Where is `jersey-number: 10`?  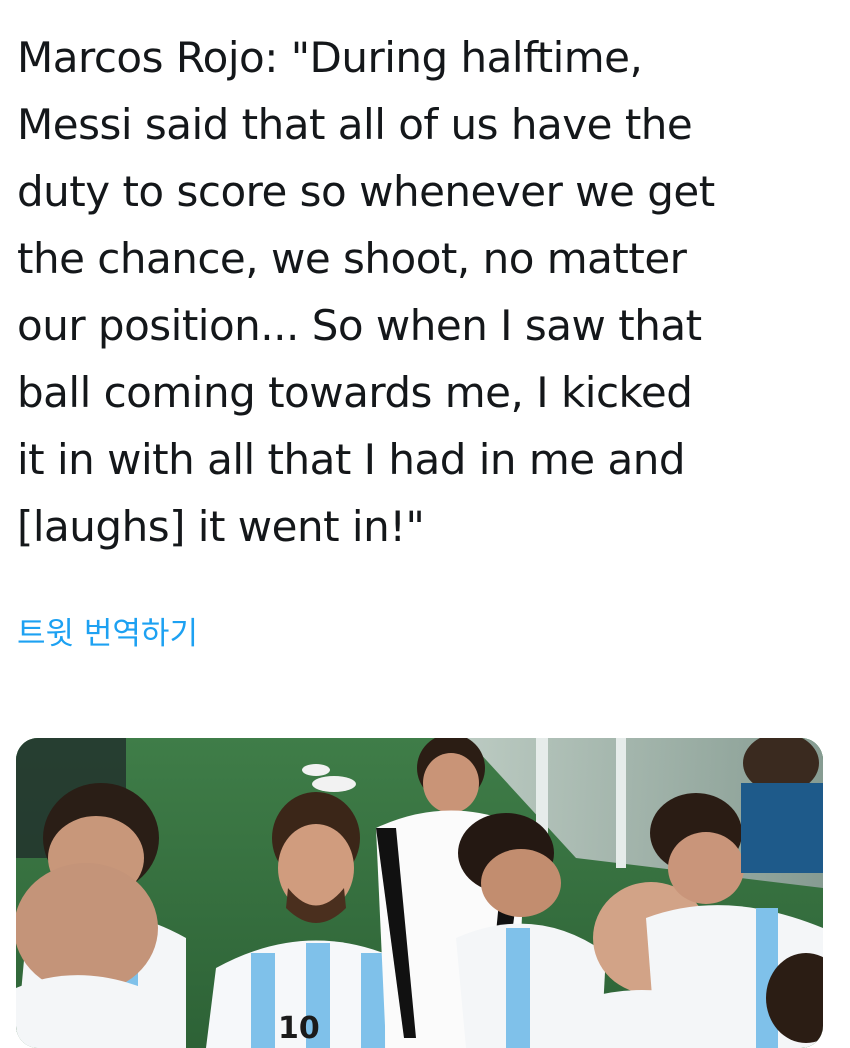 jersey-number: 10 is located at coordinates (299, 1028).